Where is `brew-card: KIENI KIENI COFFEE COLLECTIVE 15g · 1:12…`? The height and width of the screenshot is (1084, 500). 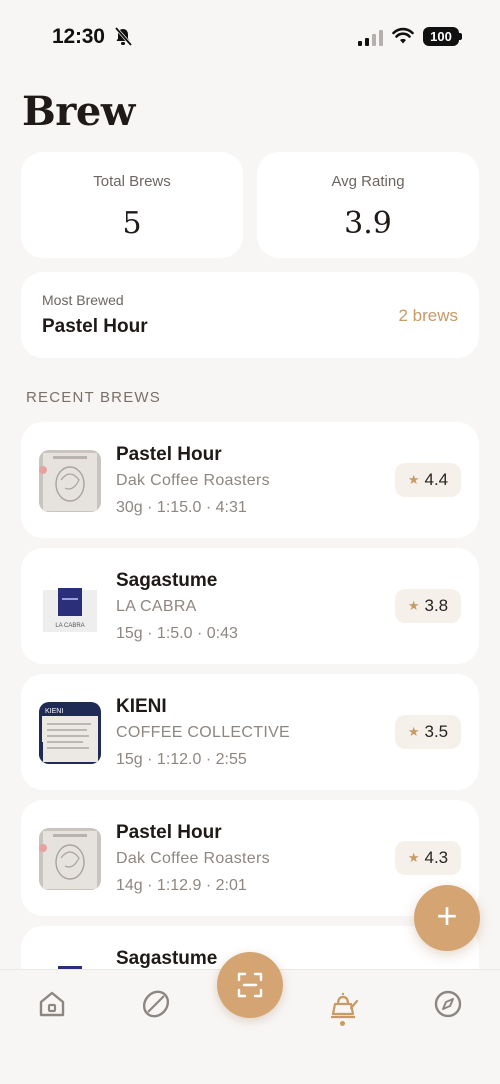
brew-card: KIENI KIENI COFFEE COLLECTIVE 15g · 1:12… is located at coordinates (250, 732).